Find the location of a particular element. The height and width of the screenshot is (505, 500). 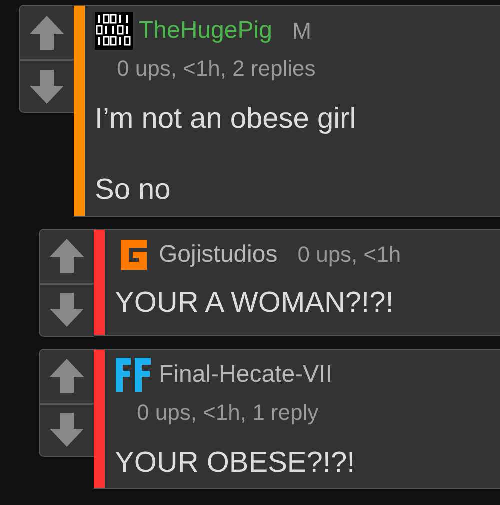

gender-label: M is located at coordinates (302, 31).